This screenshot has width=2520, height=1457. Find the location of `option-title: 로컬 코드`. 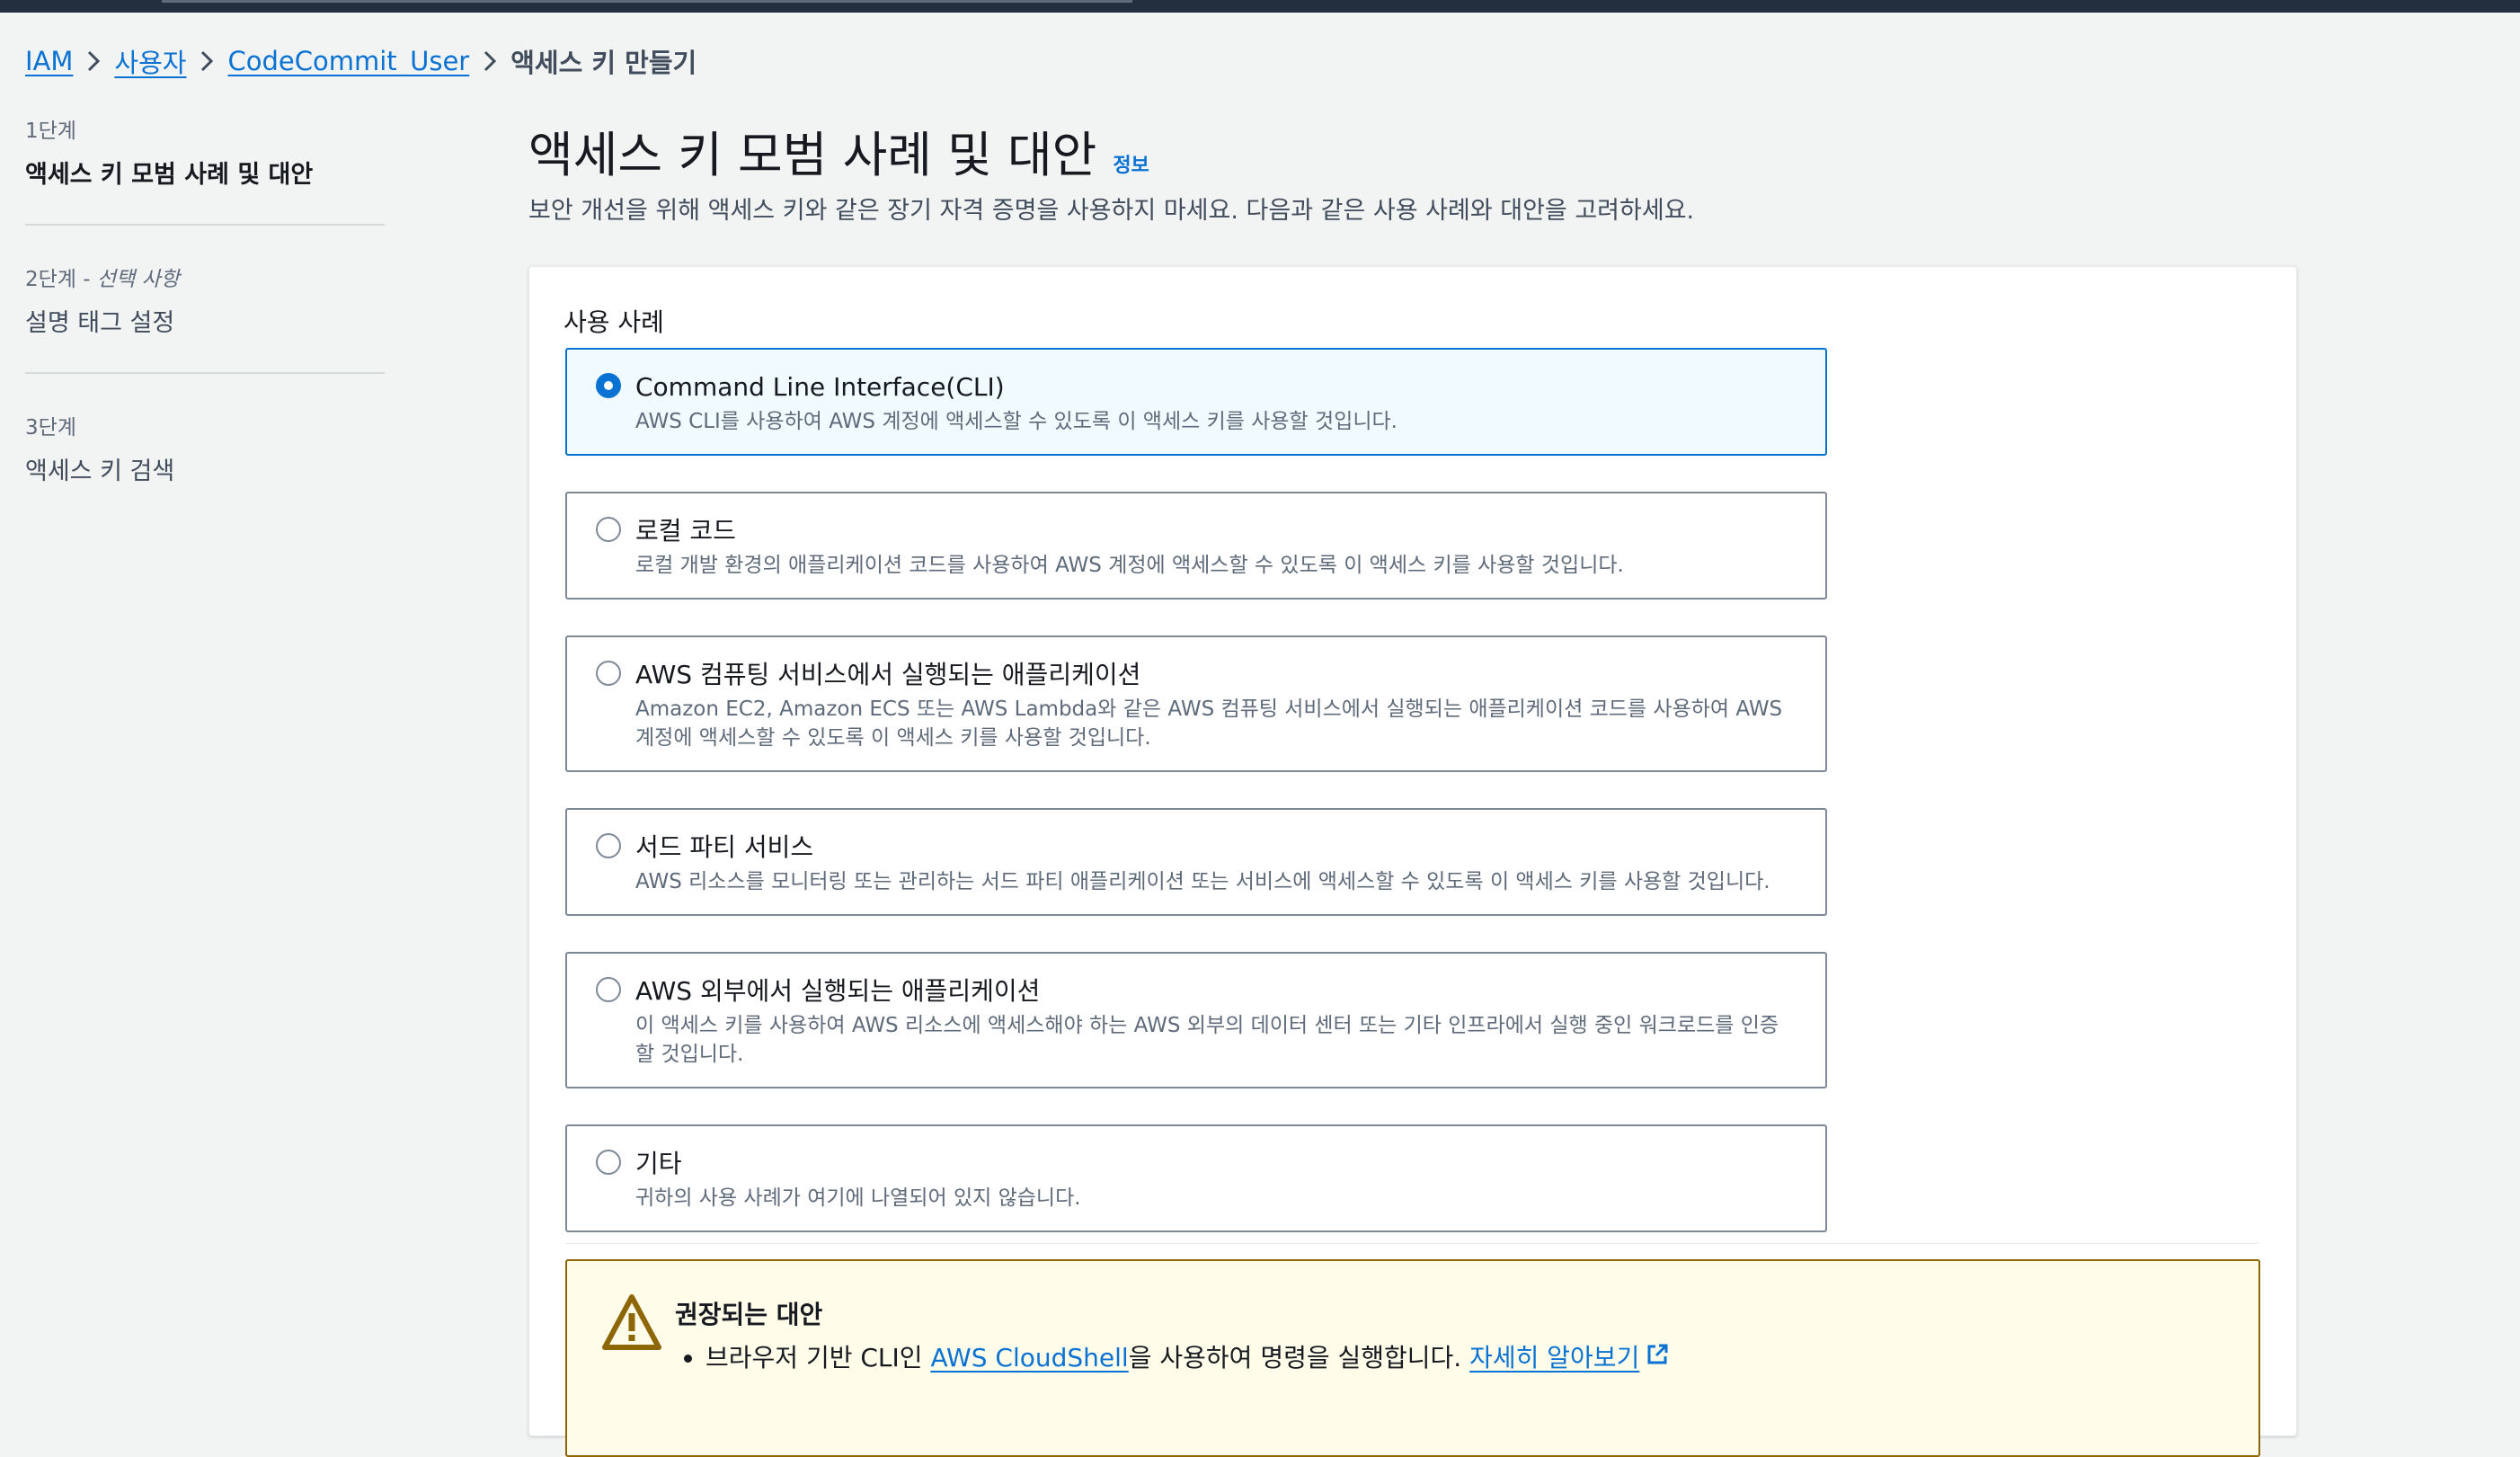

option-title: 로컬 코드 is located at coordinates (685, 531).